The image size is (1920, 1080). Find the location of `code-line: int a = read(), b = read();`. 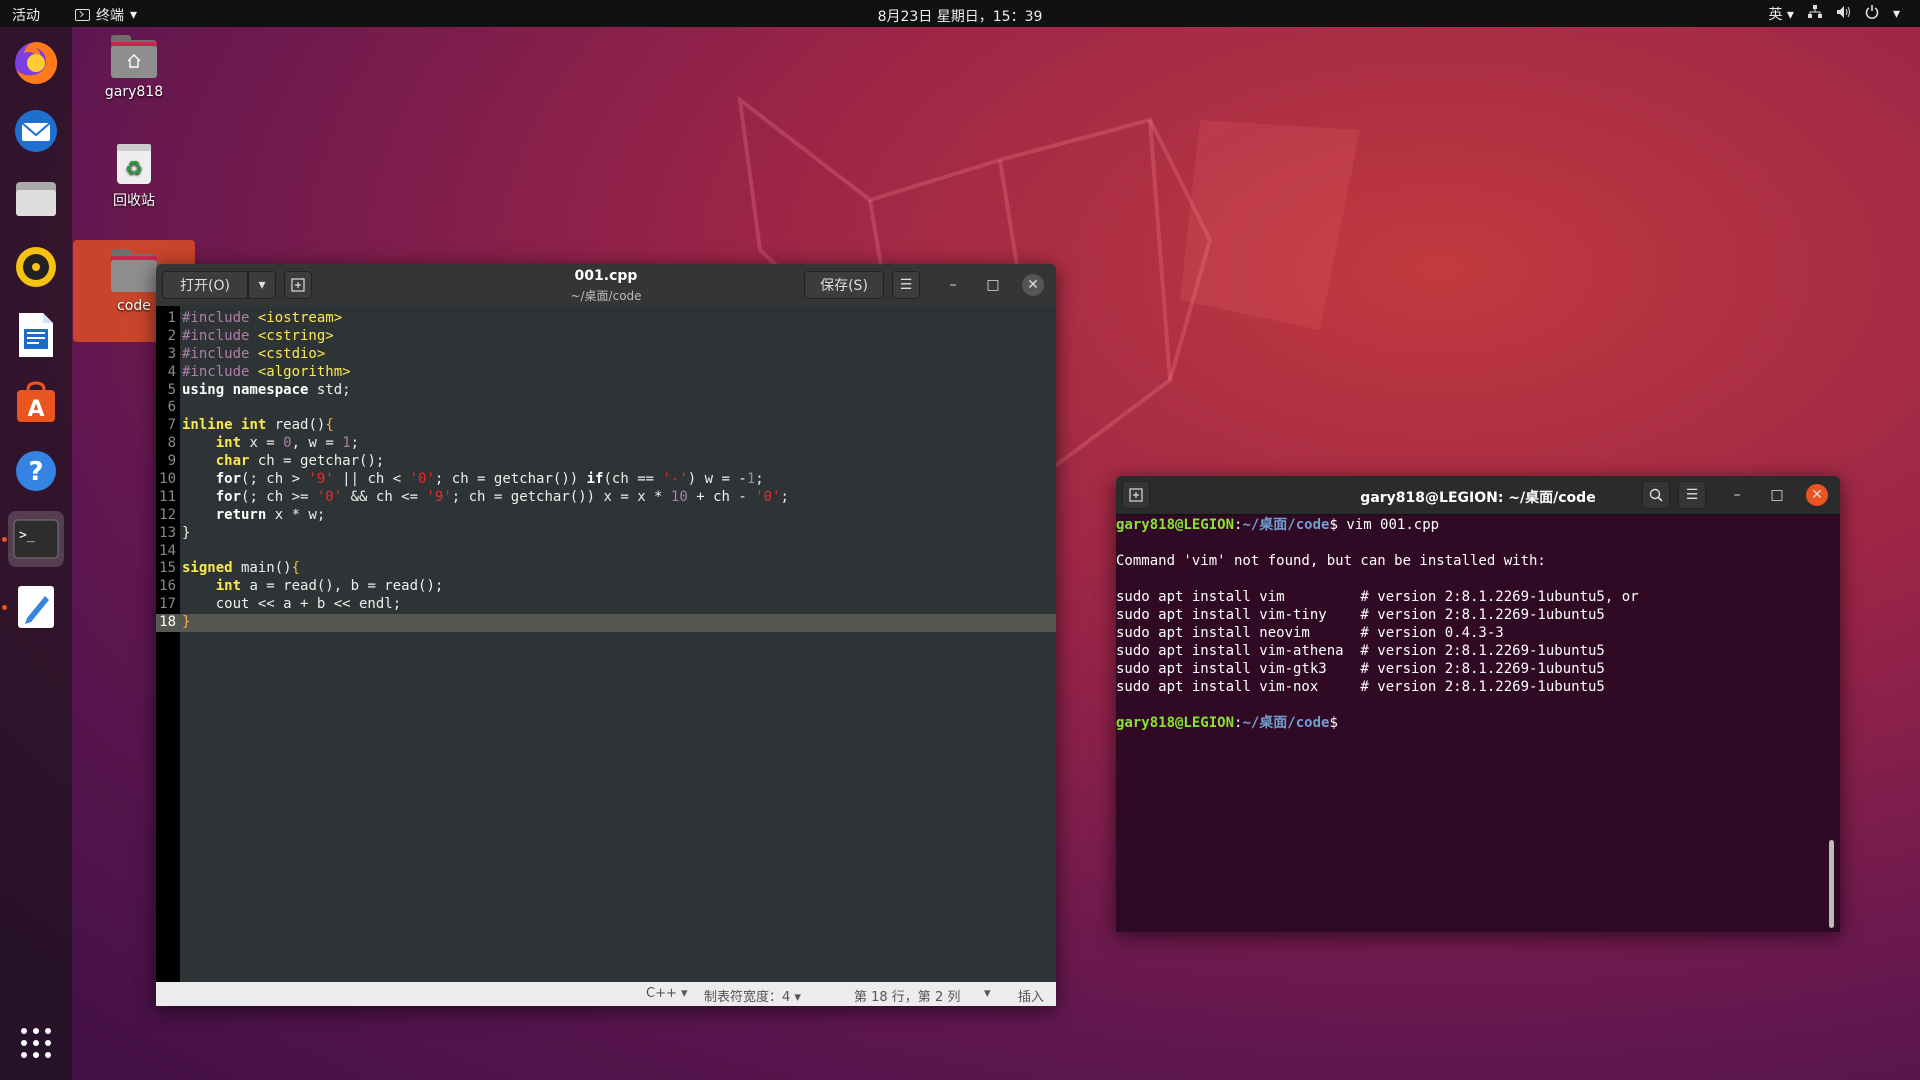

code-line: int a = read(), b = read(); is located at coordinates (329, 586).